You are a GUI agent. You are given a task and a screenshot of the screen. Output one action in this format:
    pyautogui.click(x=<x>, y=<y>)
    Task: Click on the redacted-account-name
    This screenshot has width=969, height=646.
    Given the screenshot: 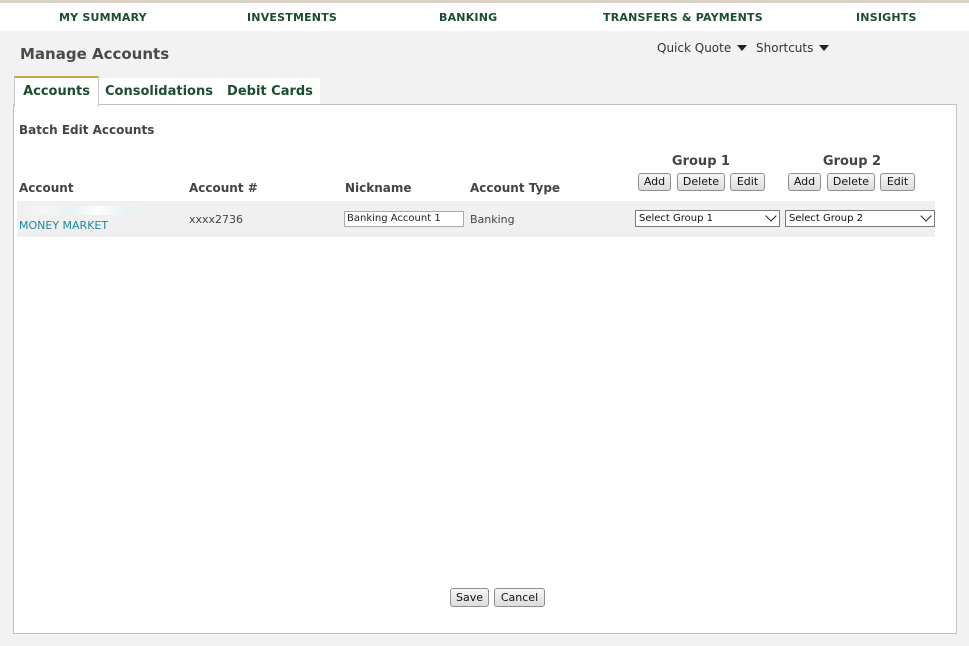 What is the action you would take?
    pyautogui.click(x=85, y=210)
    